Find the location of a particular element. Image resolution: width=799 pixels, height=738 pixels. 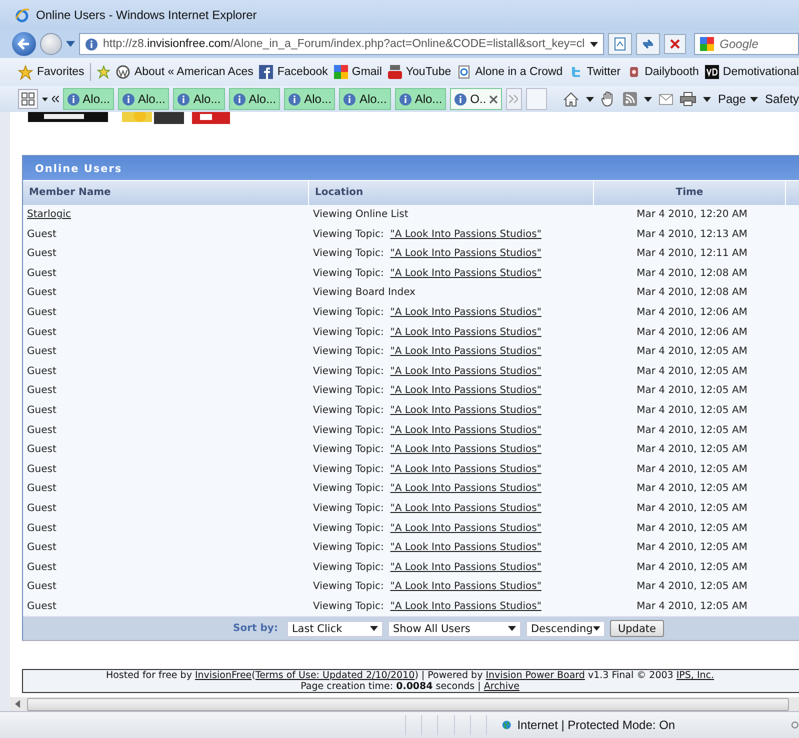

page-menu: Page is located at coordinates (738, 99).